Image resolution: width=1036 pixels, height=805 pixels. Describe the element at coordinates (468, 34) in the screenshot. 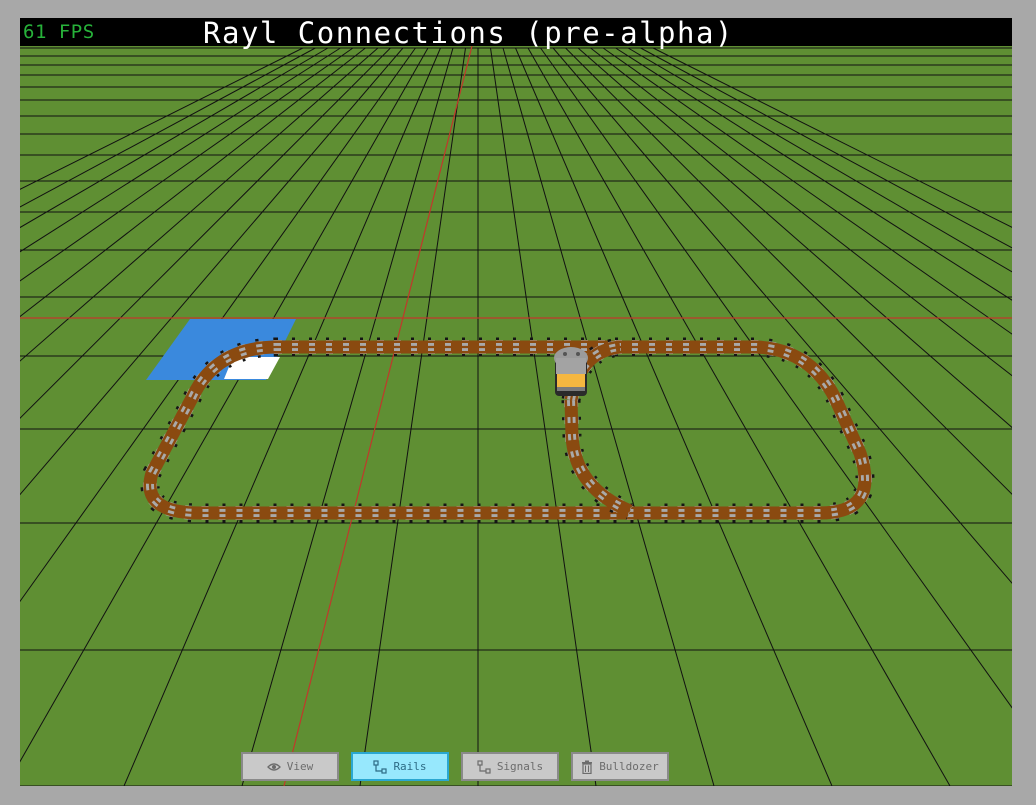

I see `game-title: Rayl Connections (pre-alpha)` at that location.